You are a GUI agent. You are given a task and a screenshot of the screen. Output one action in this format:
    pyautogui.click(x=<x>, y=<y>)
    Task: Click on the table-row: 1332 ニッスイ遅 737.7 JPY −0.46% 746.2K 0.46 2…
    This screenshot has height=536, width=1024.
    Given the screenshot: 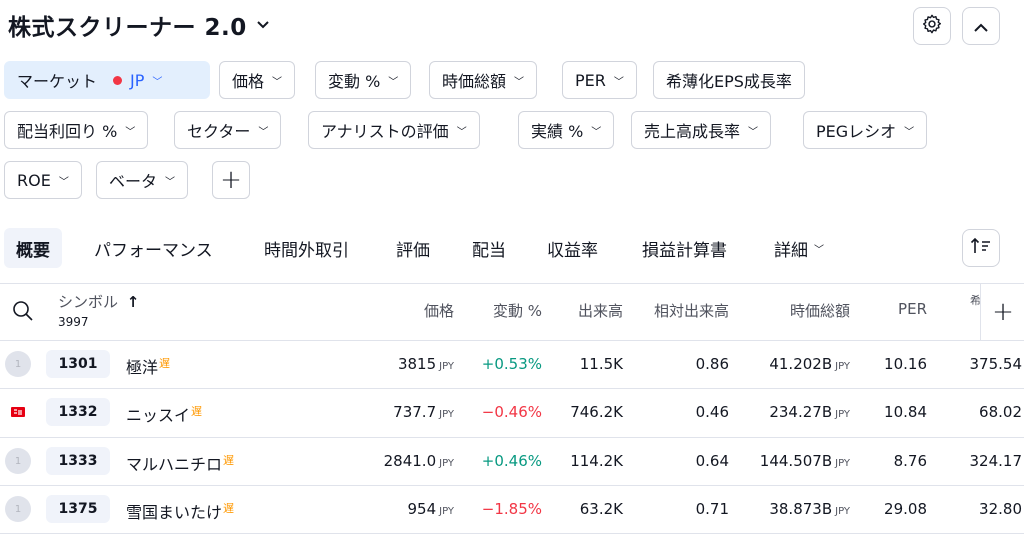 What is the action you would take?
    pyautogui.click(x=512, y=413)
    